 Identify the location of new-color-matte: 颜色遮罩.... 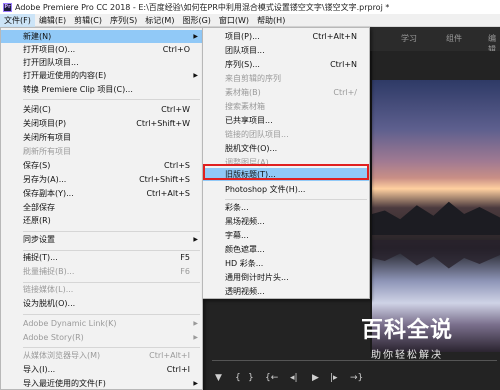
(286, 249).